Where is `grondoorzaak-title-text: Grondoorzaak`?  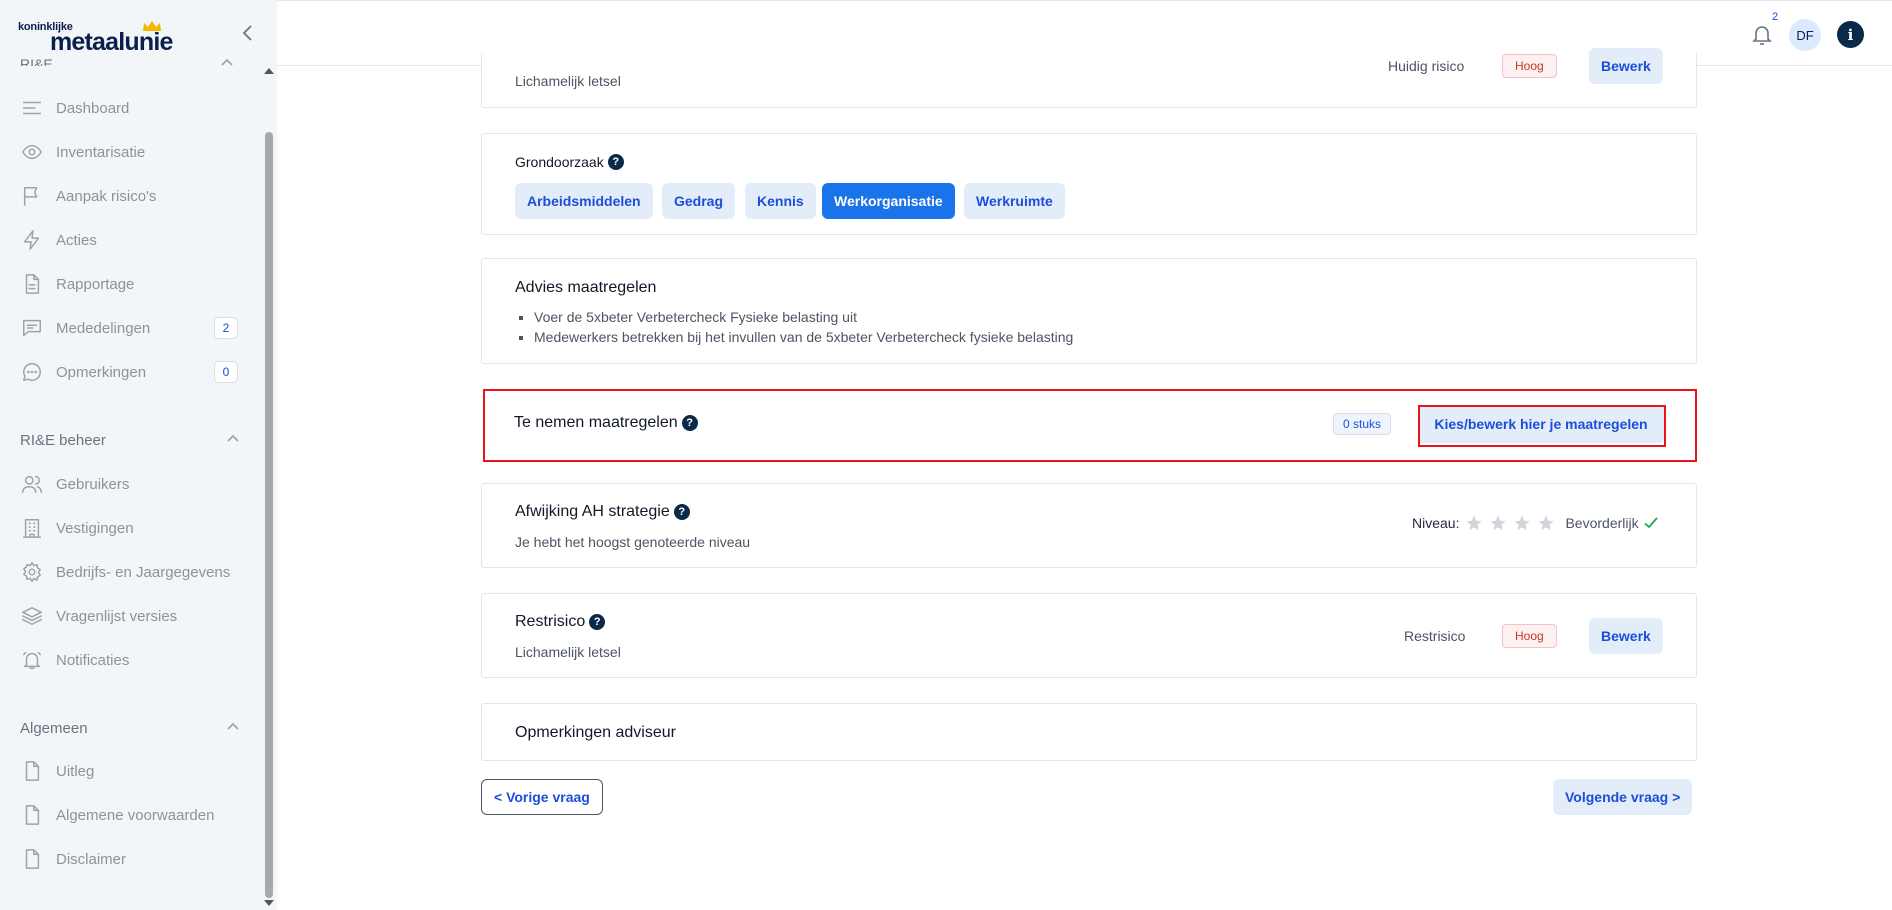 grondoorzaak-title-text: Grondoorzaak is located at coordinates (559, 162).